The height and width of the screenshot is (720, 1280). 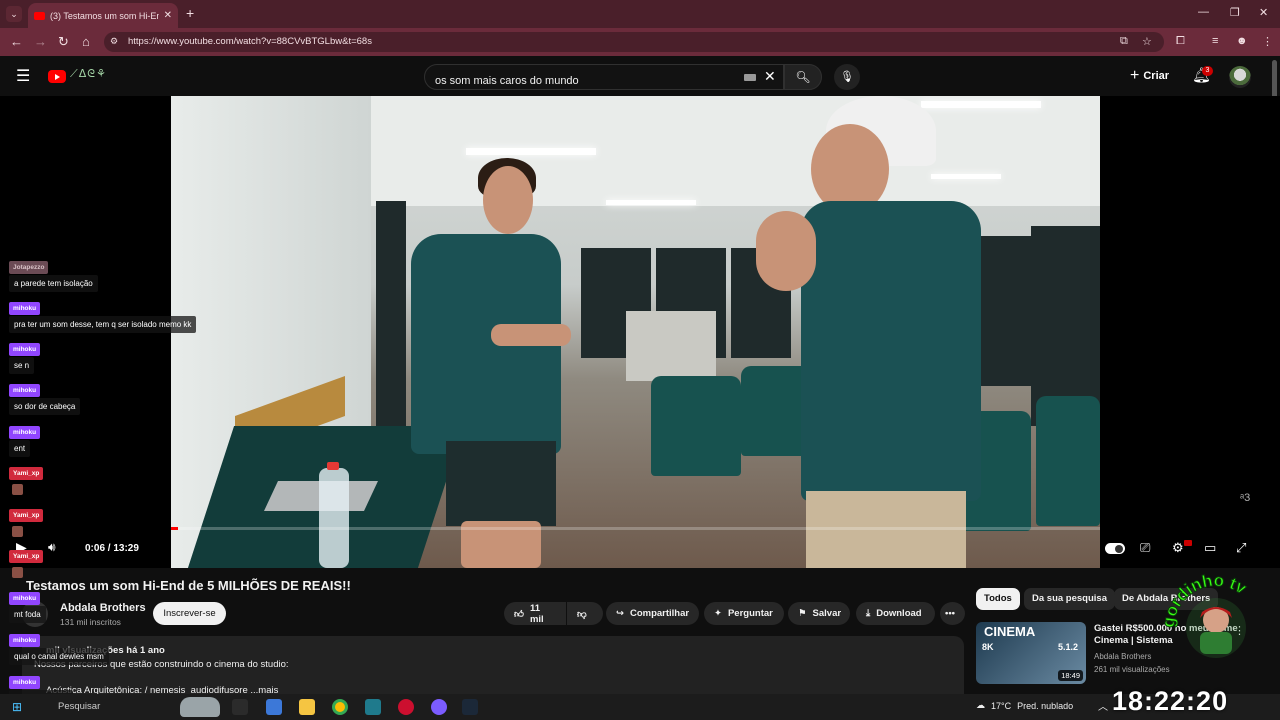 What do you see at coordinates (57, 76) in the screenshot?
I see `youtube-logo-icon` at bounding box center [57, 76].